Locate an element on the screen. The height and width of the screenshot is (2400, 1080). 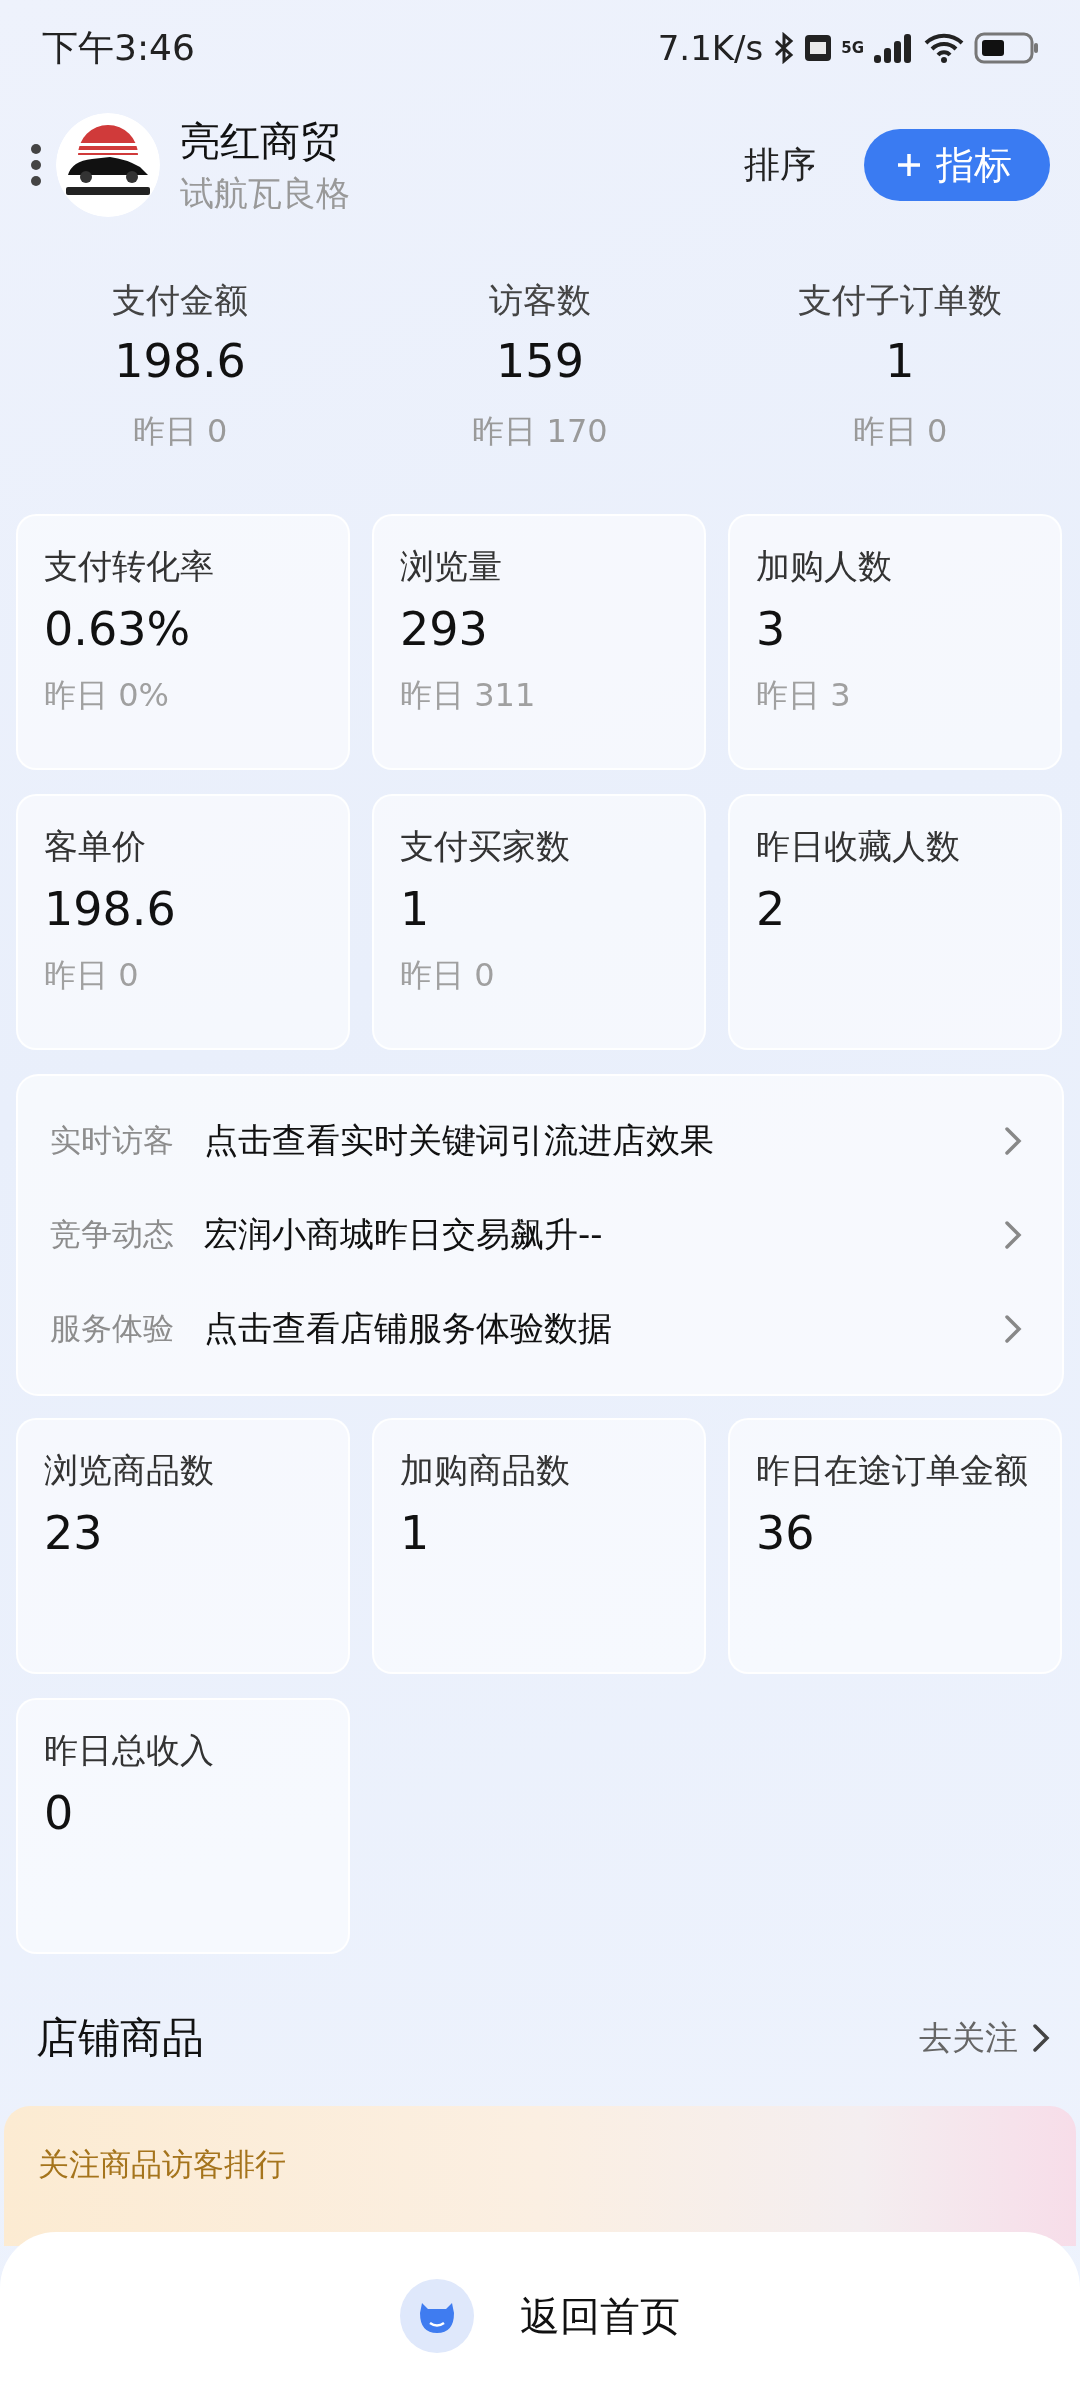
insight-link: 宏润小商城昨日交易飙升-- is located at coordinates (604, 1235).